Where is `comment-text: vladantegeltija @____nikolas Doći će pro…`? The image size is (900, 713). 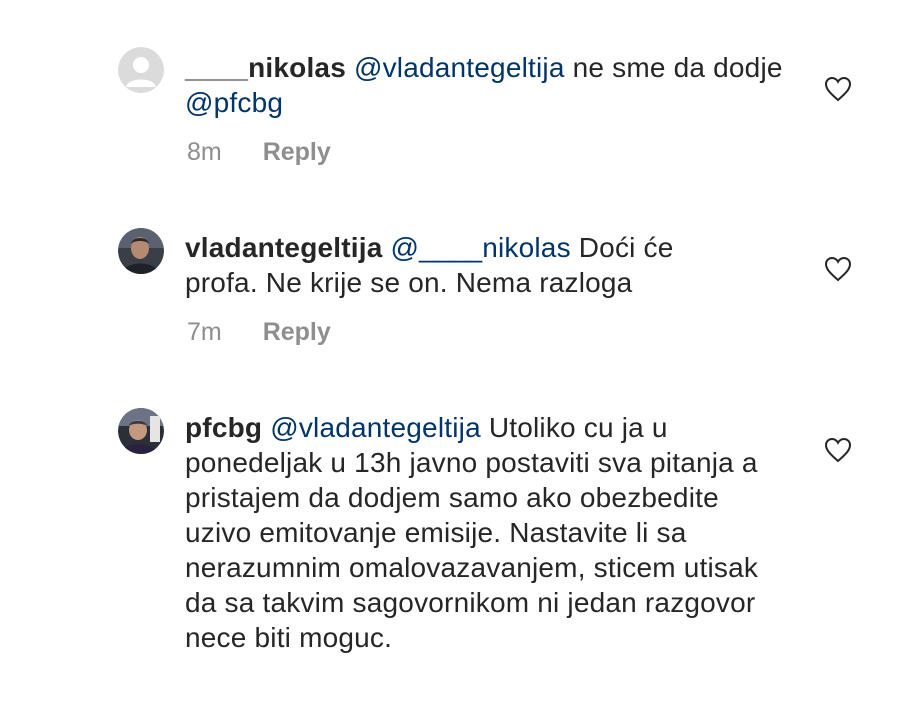
comment-text: vladantegeltija @____nikolas Doći će pro… is located at coordinates (465, 265).